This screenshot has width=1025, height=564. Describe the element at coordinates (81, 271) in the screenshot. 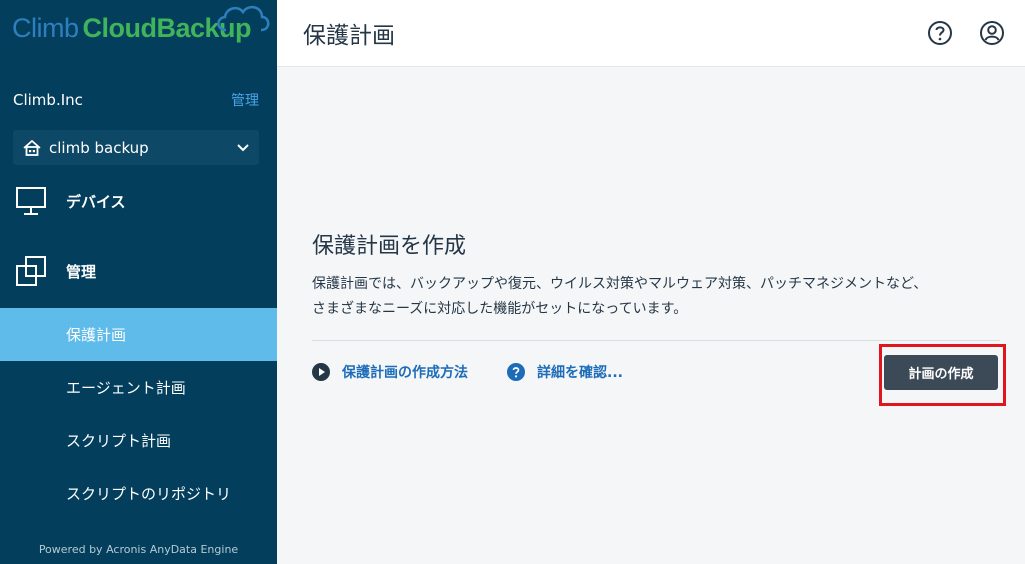

I see `nav-manage-label: 管理` at that location.